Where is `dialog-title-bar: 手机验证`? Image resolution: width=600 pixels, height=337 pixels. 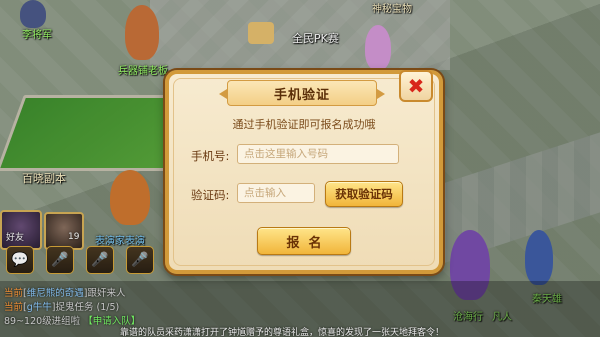 dialog-title-bar: 手机验证 is located at coordinates (302, 93).